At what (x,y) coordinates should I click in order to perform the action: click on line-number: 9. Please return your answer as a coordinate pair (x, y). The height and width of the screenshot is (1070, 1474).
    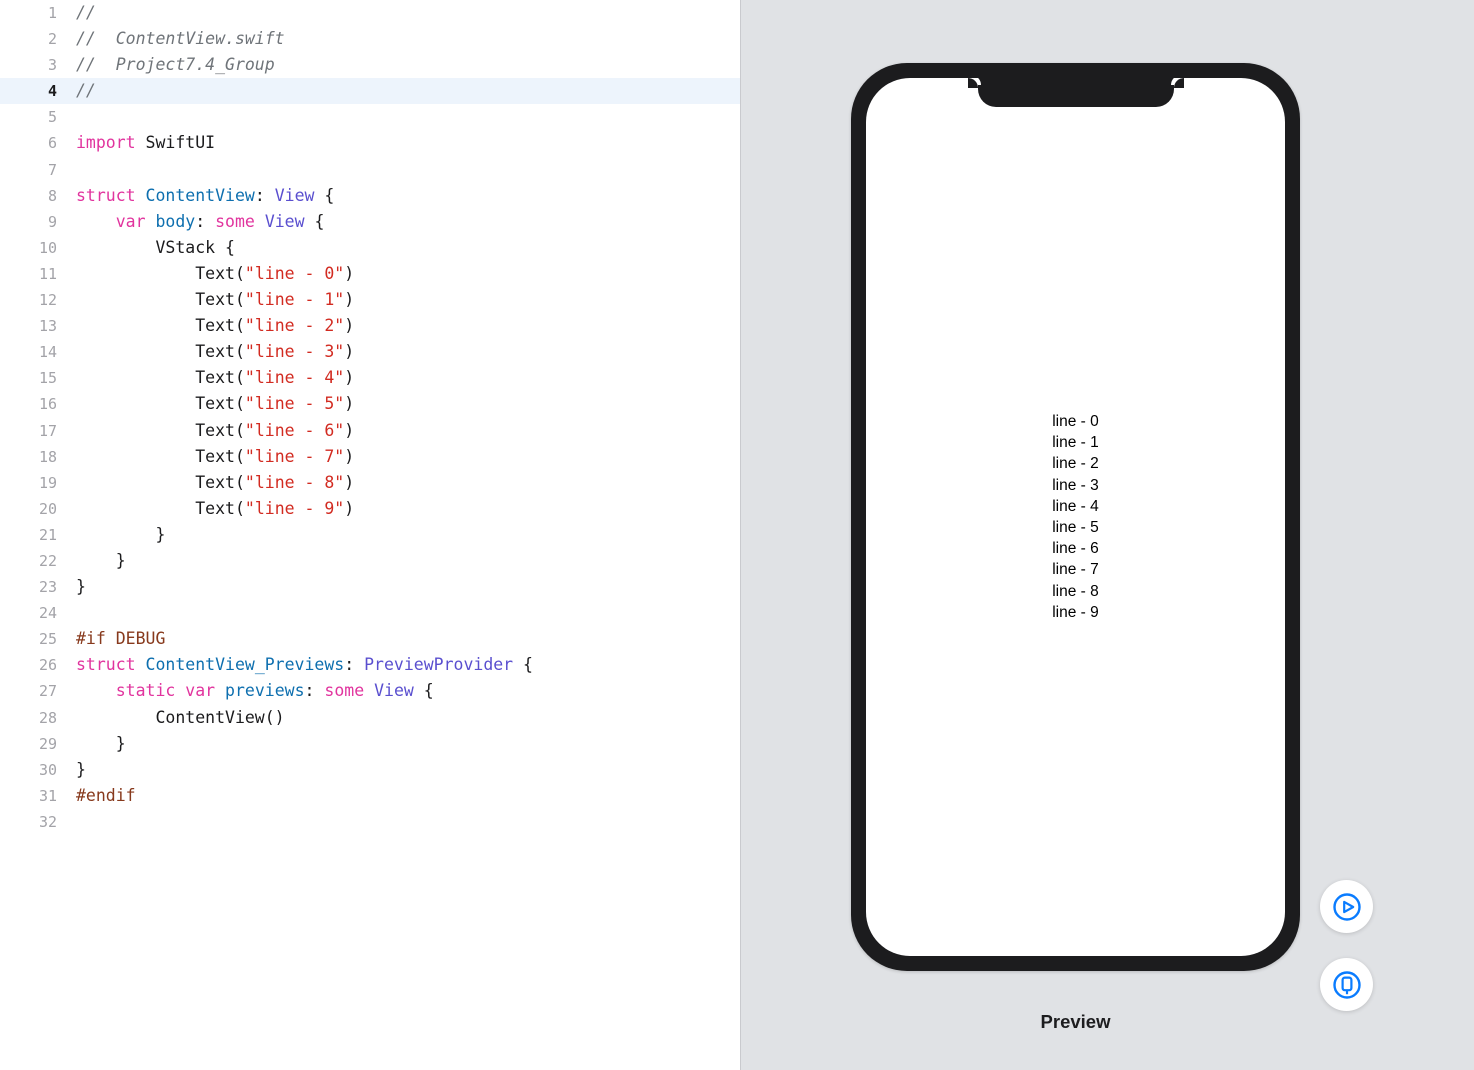
    Looking at the image, I should click on (52, 221).